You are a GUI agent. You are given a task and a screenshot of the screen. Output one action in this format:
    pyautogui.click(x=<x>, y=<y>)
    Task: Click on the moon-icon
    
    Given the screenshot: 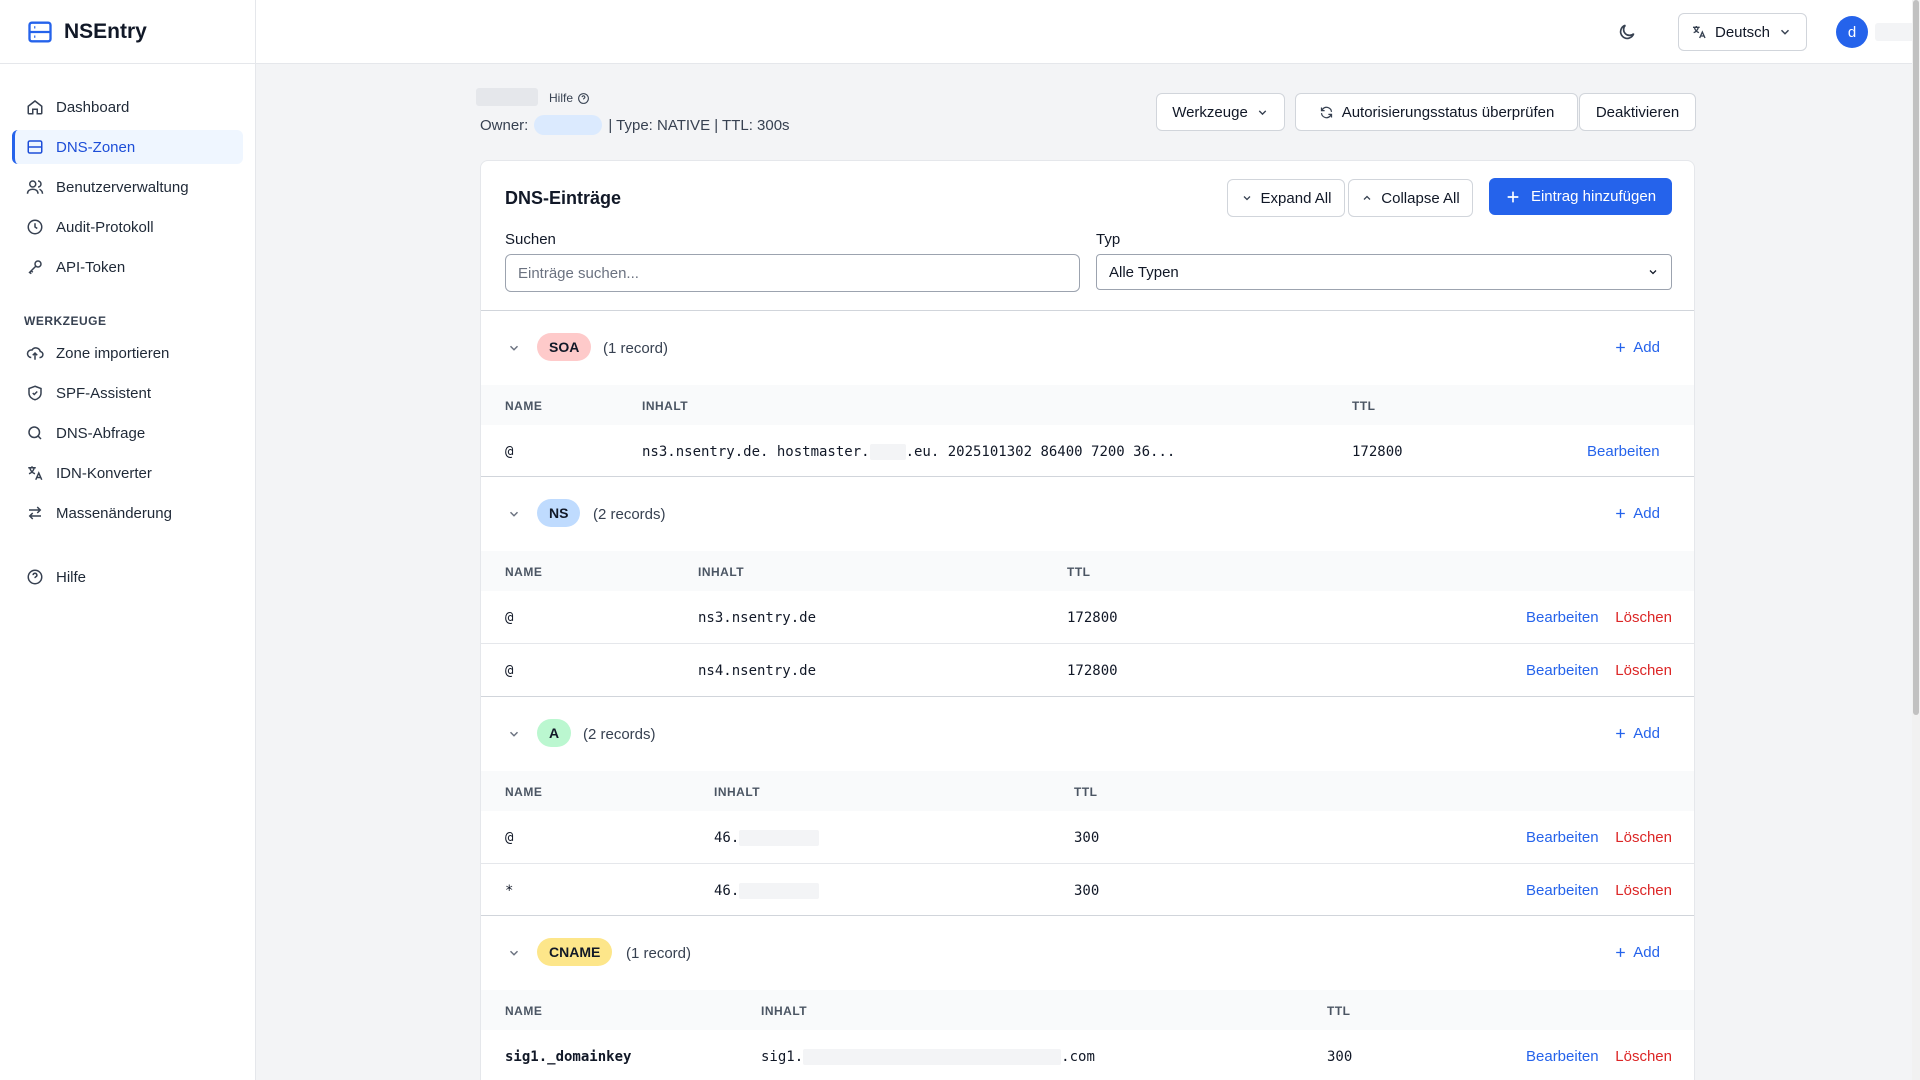 What is the action you would take?
    pyautogui.click(x=1627, y=32)
    